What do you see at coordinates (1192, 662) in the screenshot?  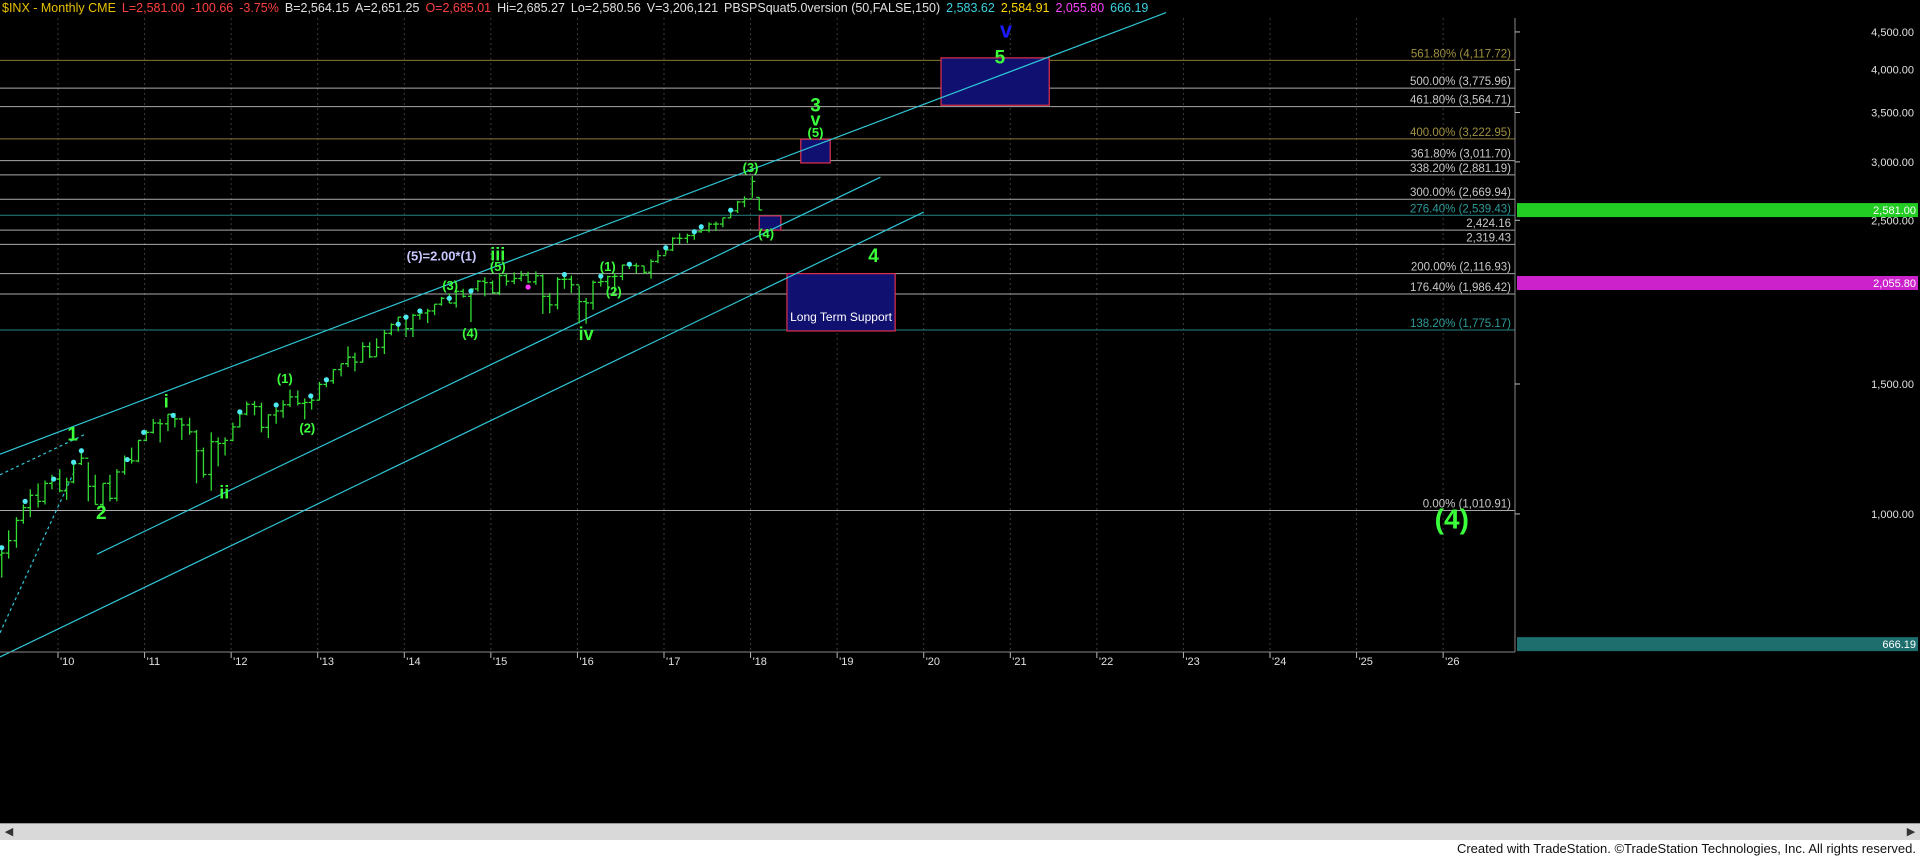 I see `x-tick-label: '23` at bounding box center [1192, 662].